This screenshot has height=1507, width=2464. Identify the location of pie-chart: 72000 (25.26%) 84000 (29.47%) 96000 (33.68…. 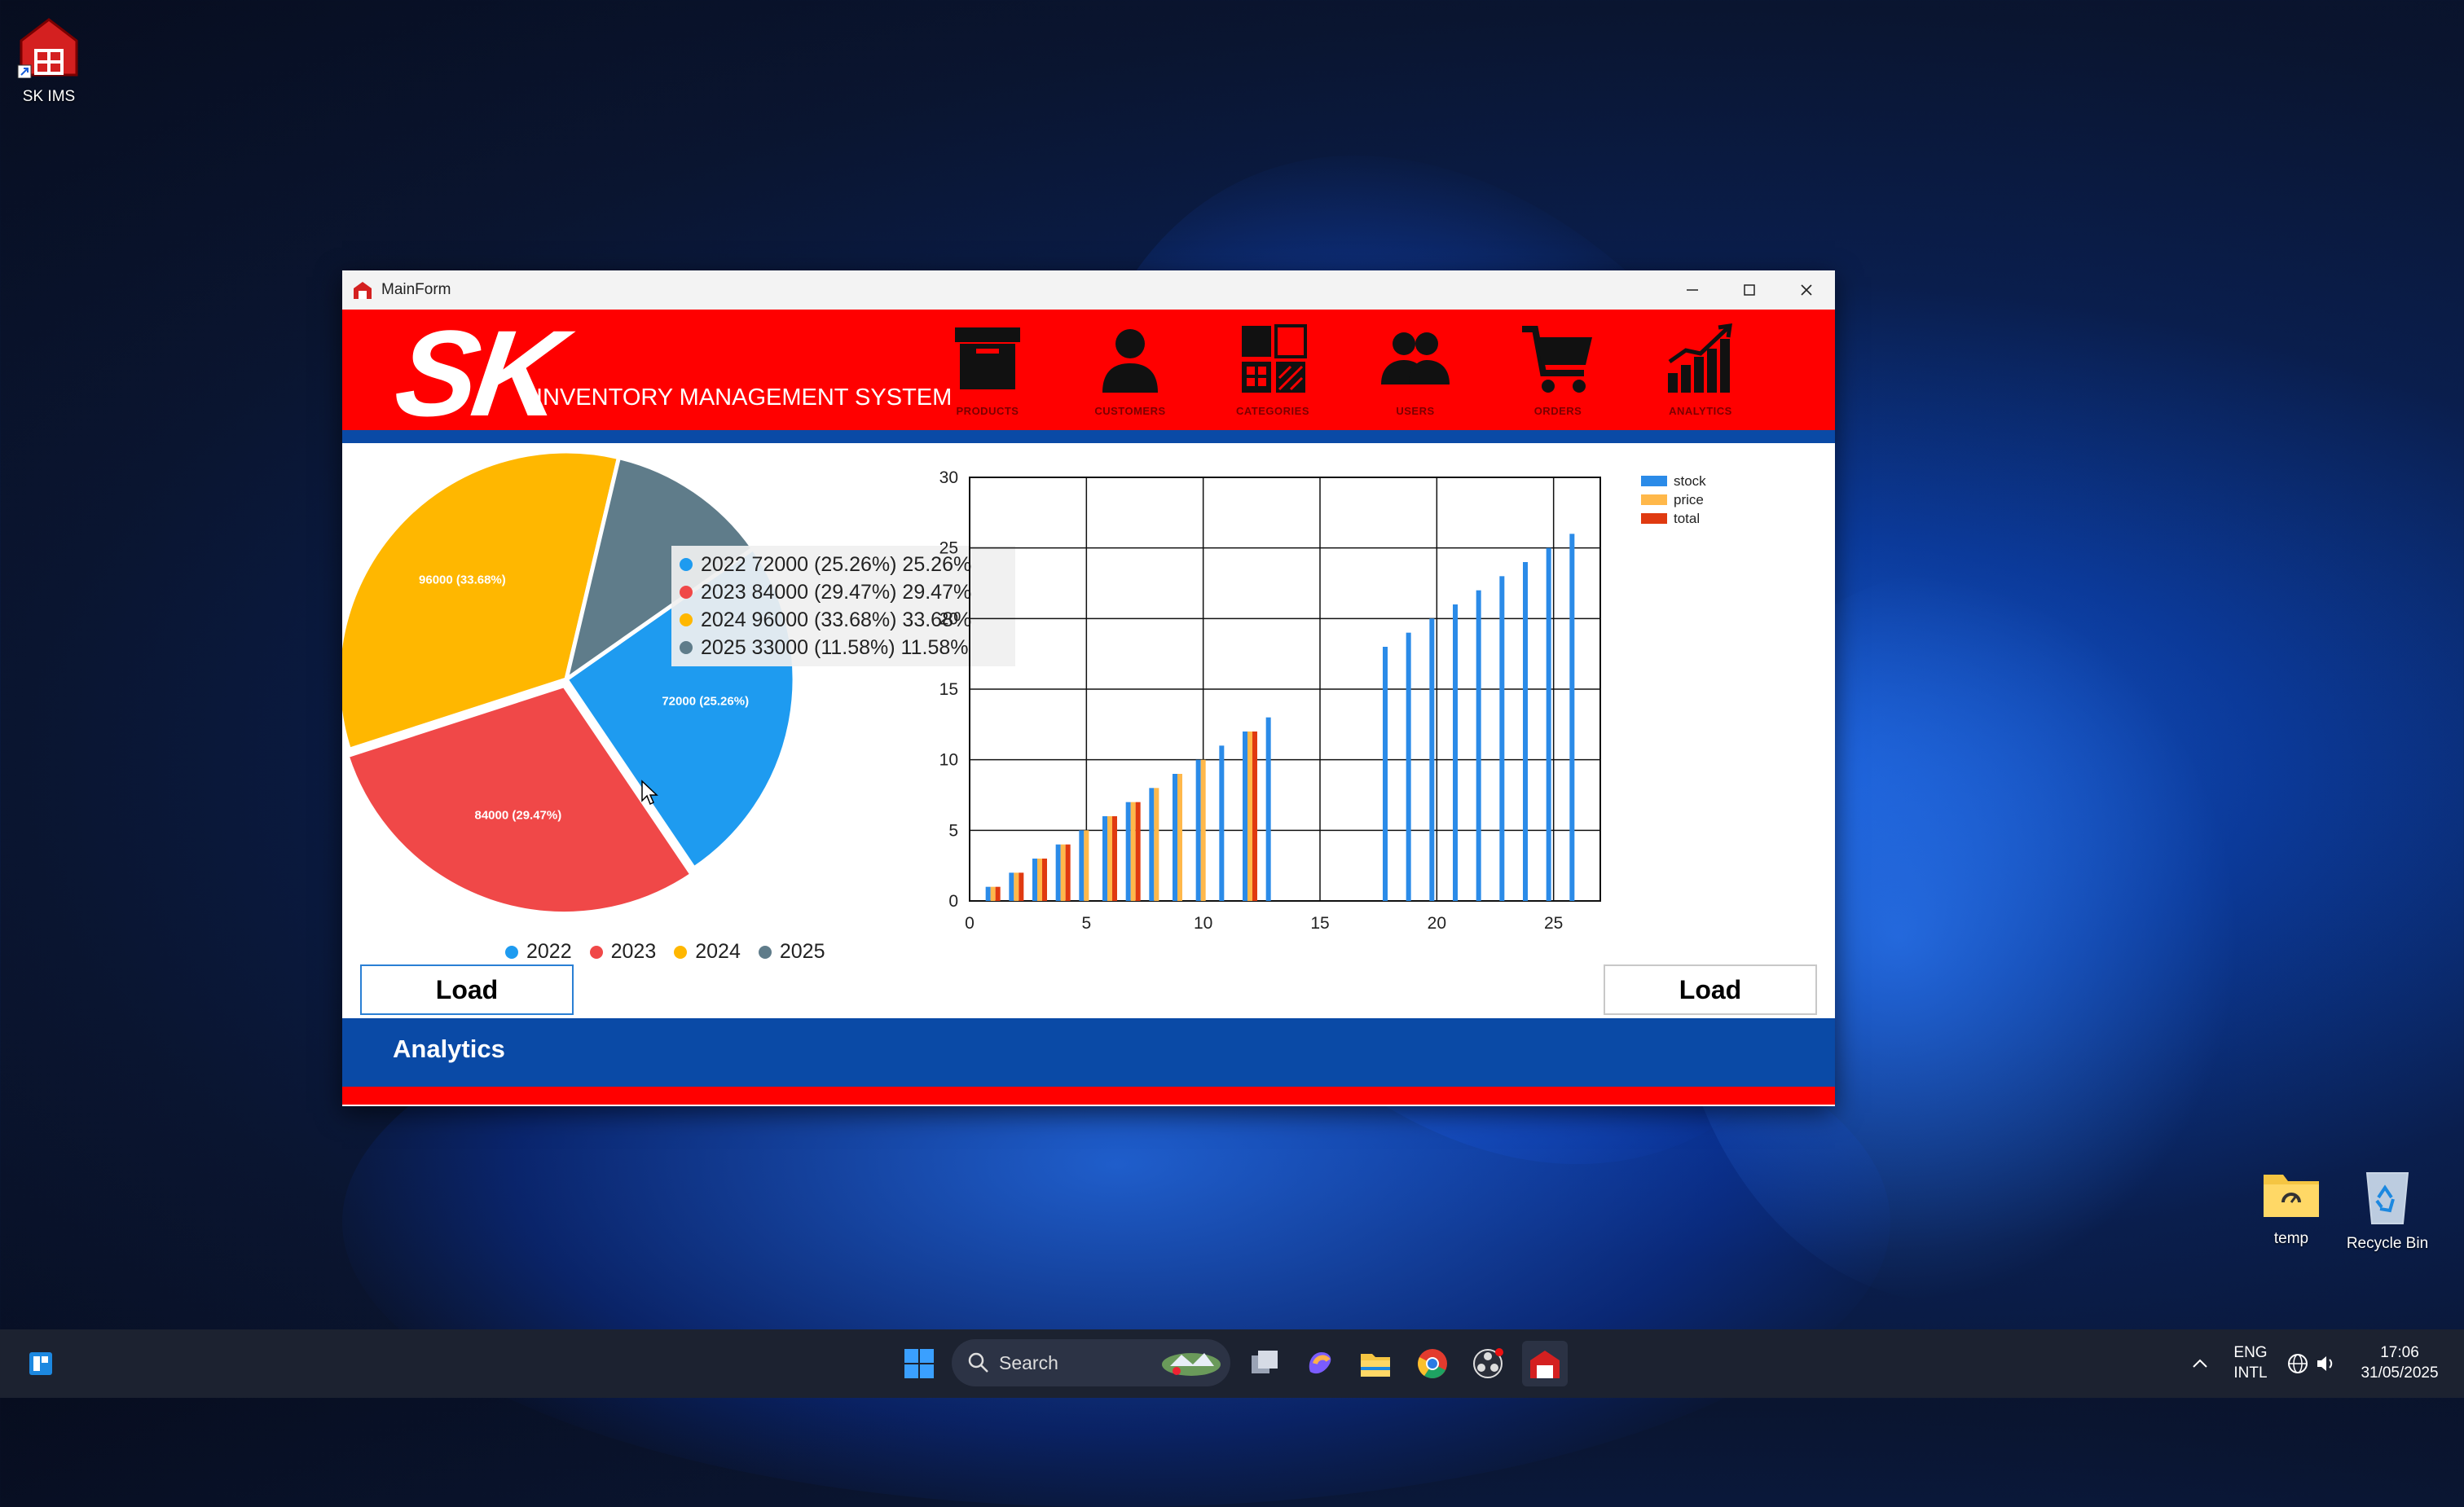
(594, 687).